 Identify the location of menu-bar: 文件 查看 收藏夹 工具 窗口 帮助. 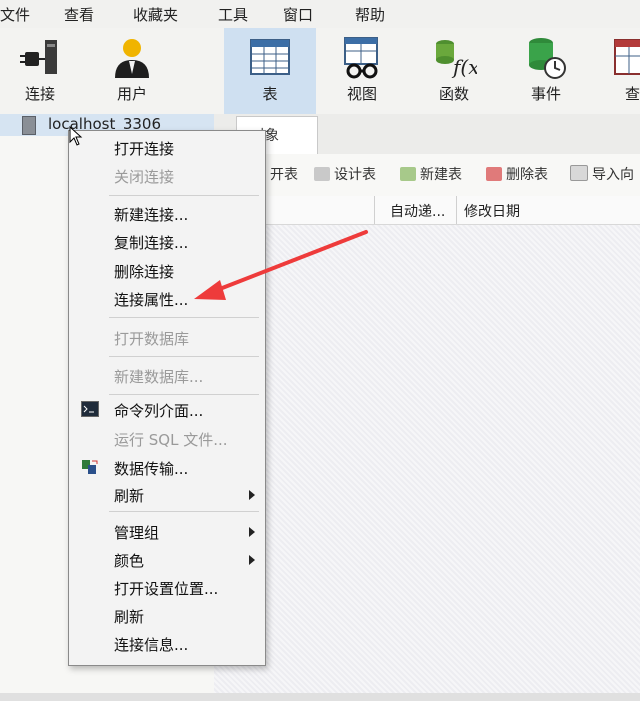
(320, 15).